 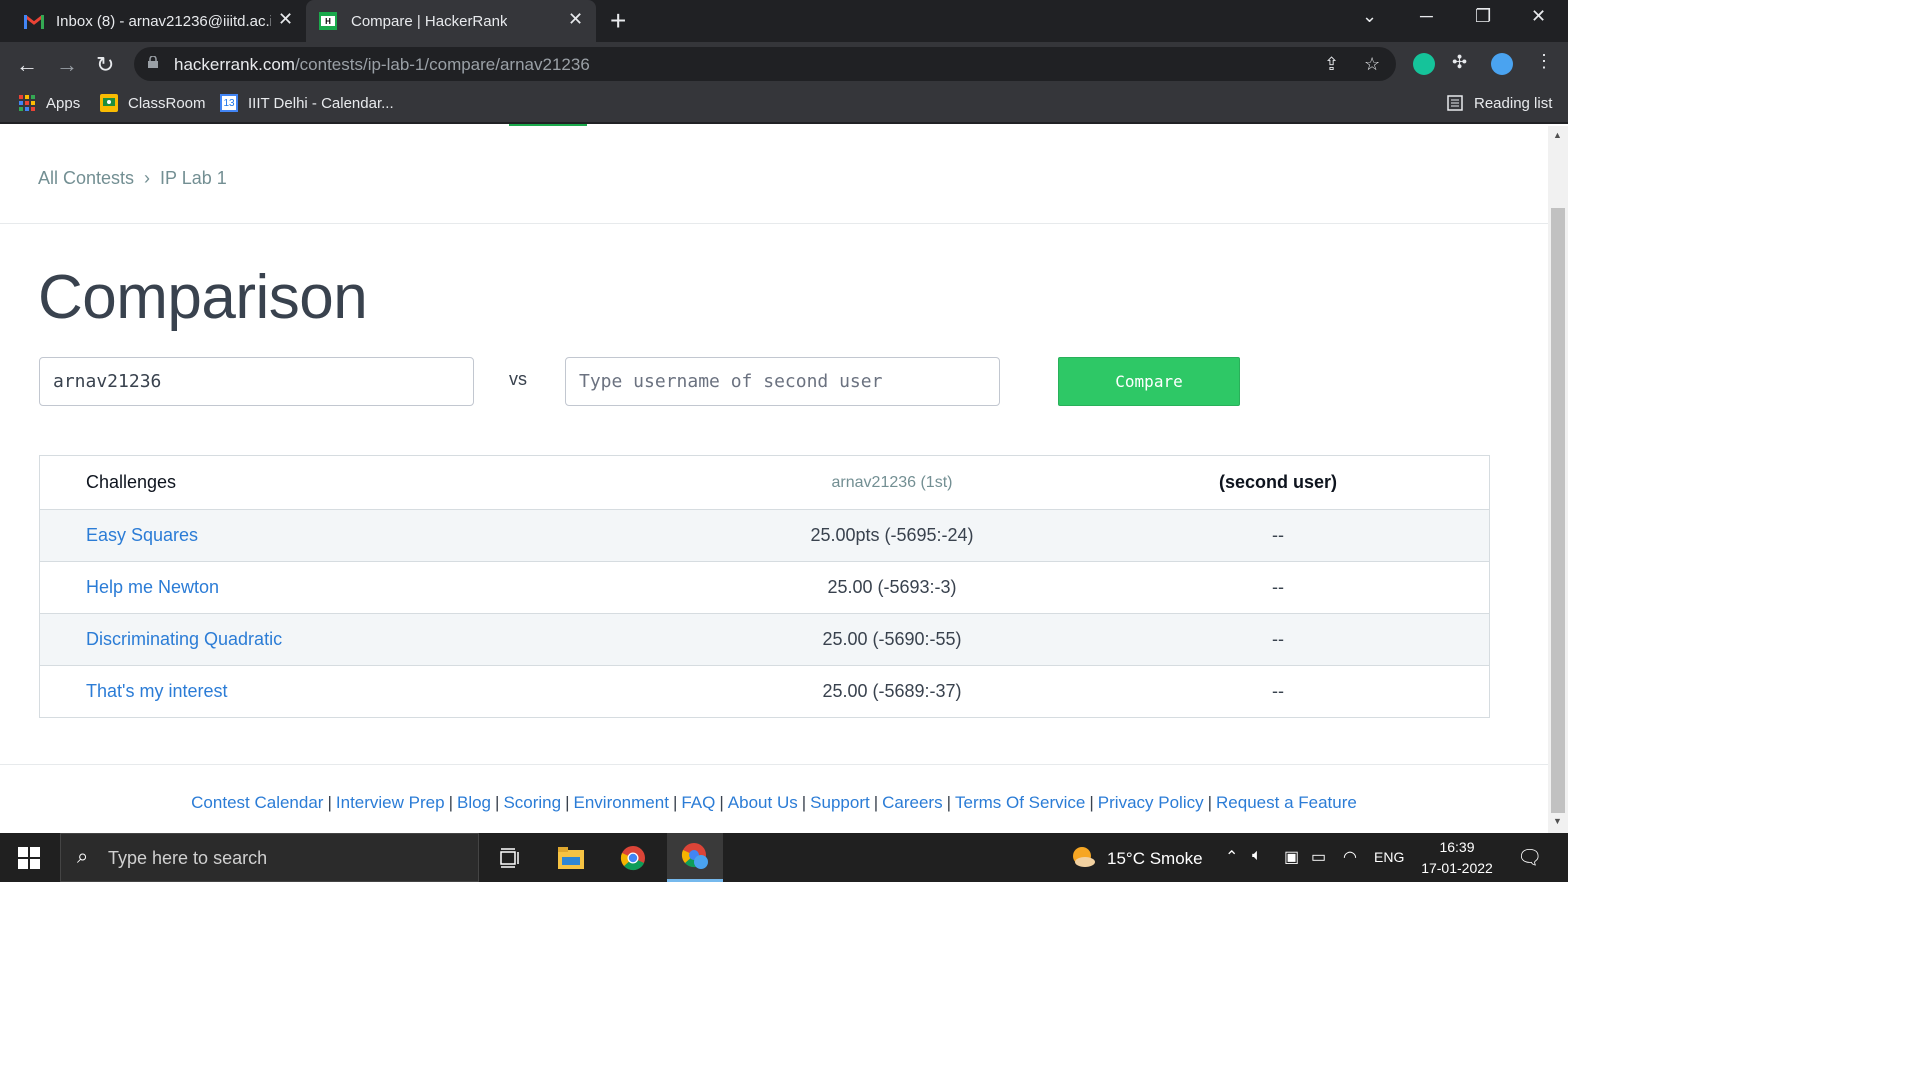 What do you see at coordinates (892, 639) in the screenshot?
I see `first-user-score: 25.00 (-5690:-55)` at bounding box center [892, 639].